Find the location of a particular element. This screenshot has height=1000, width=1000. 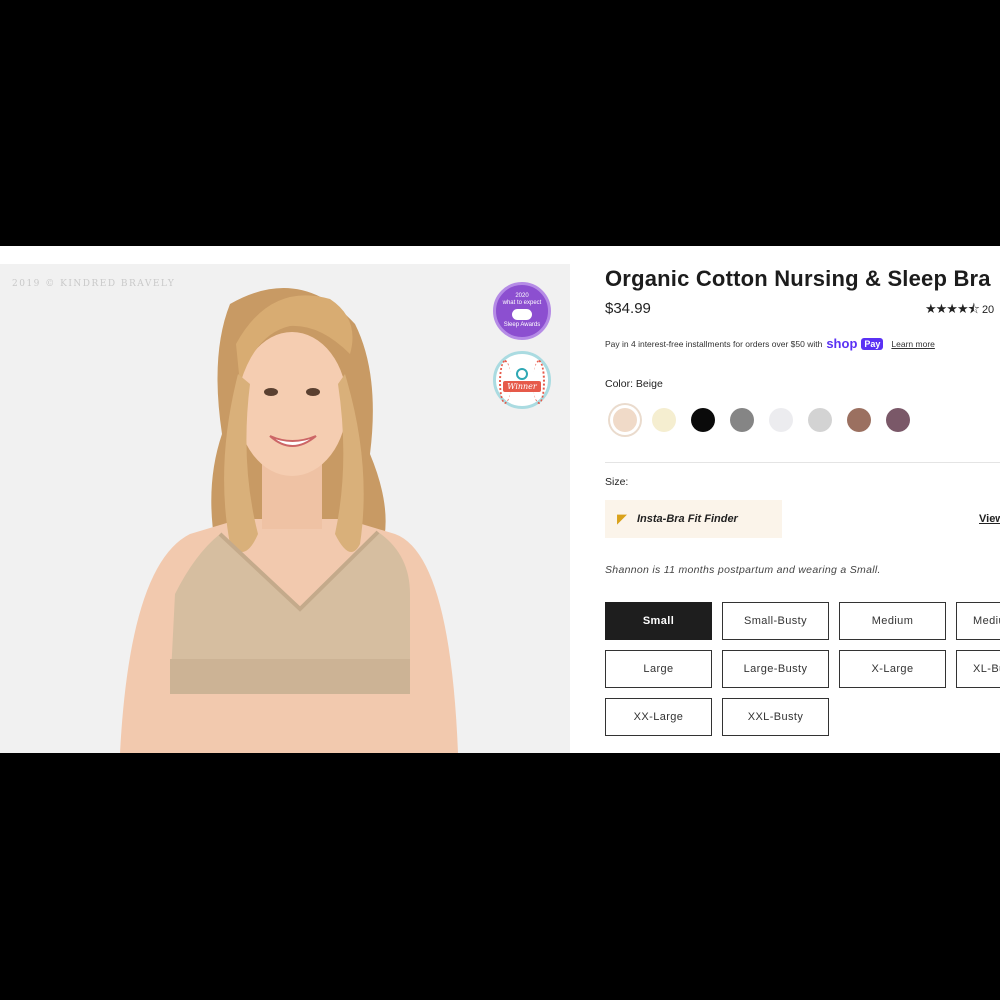

sleep-awards-badge: 2020 what to expect Sleep Awards is located at coordinates (522, 311).